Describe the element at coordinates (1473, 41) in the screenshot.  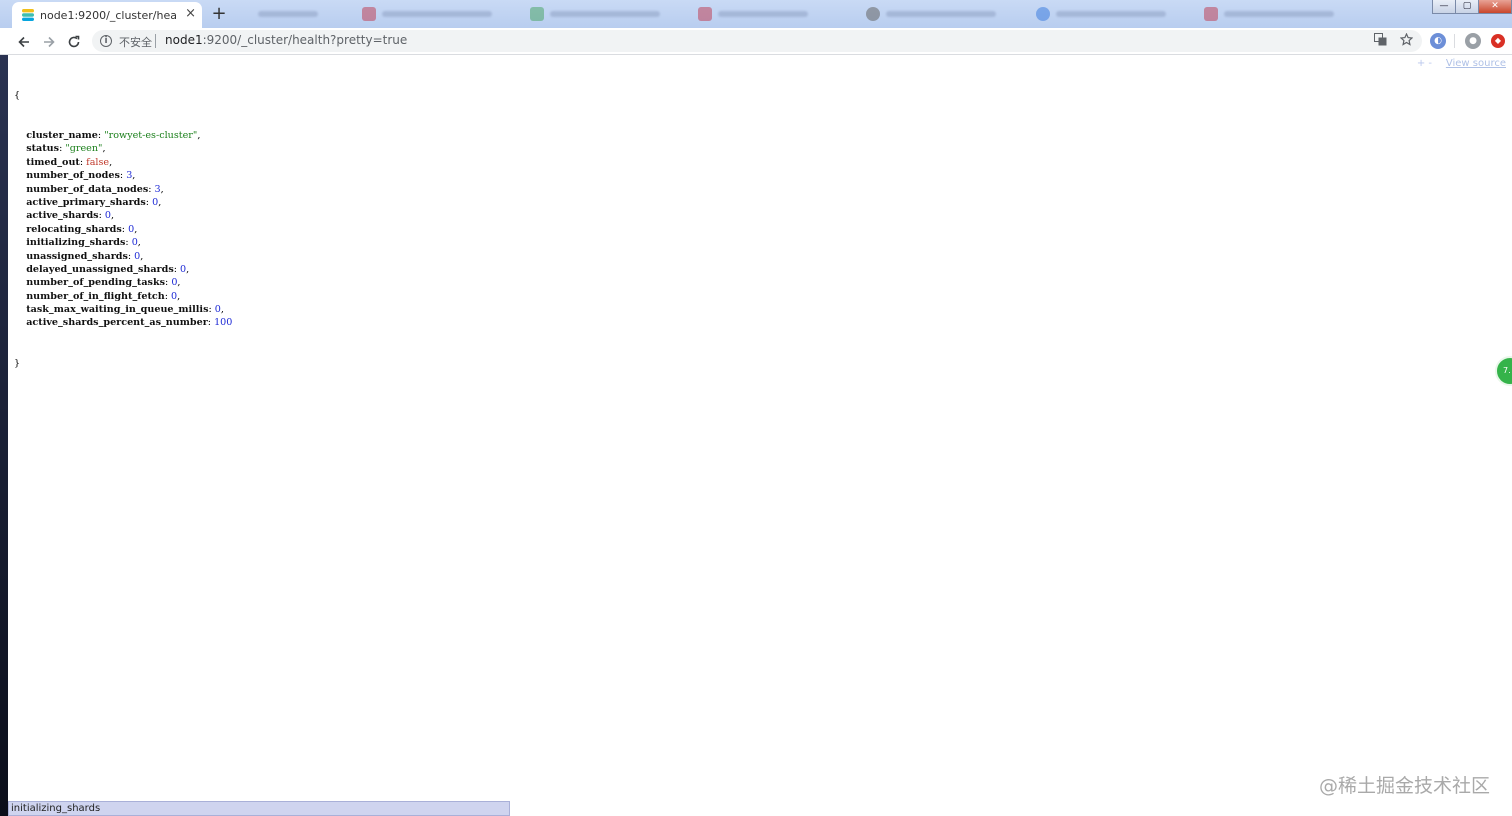
I see `profile-icon: ●` at that location.